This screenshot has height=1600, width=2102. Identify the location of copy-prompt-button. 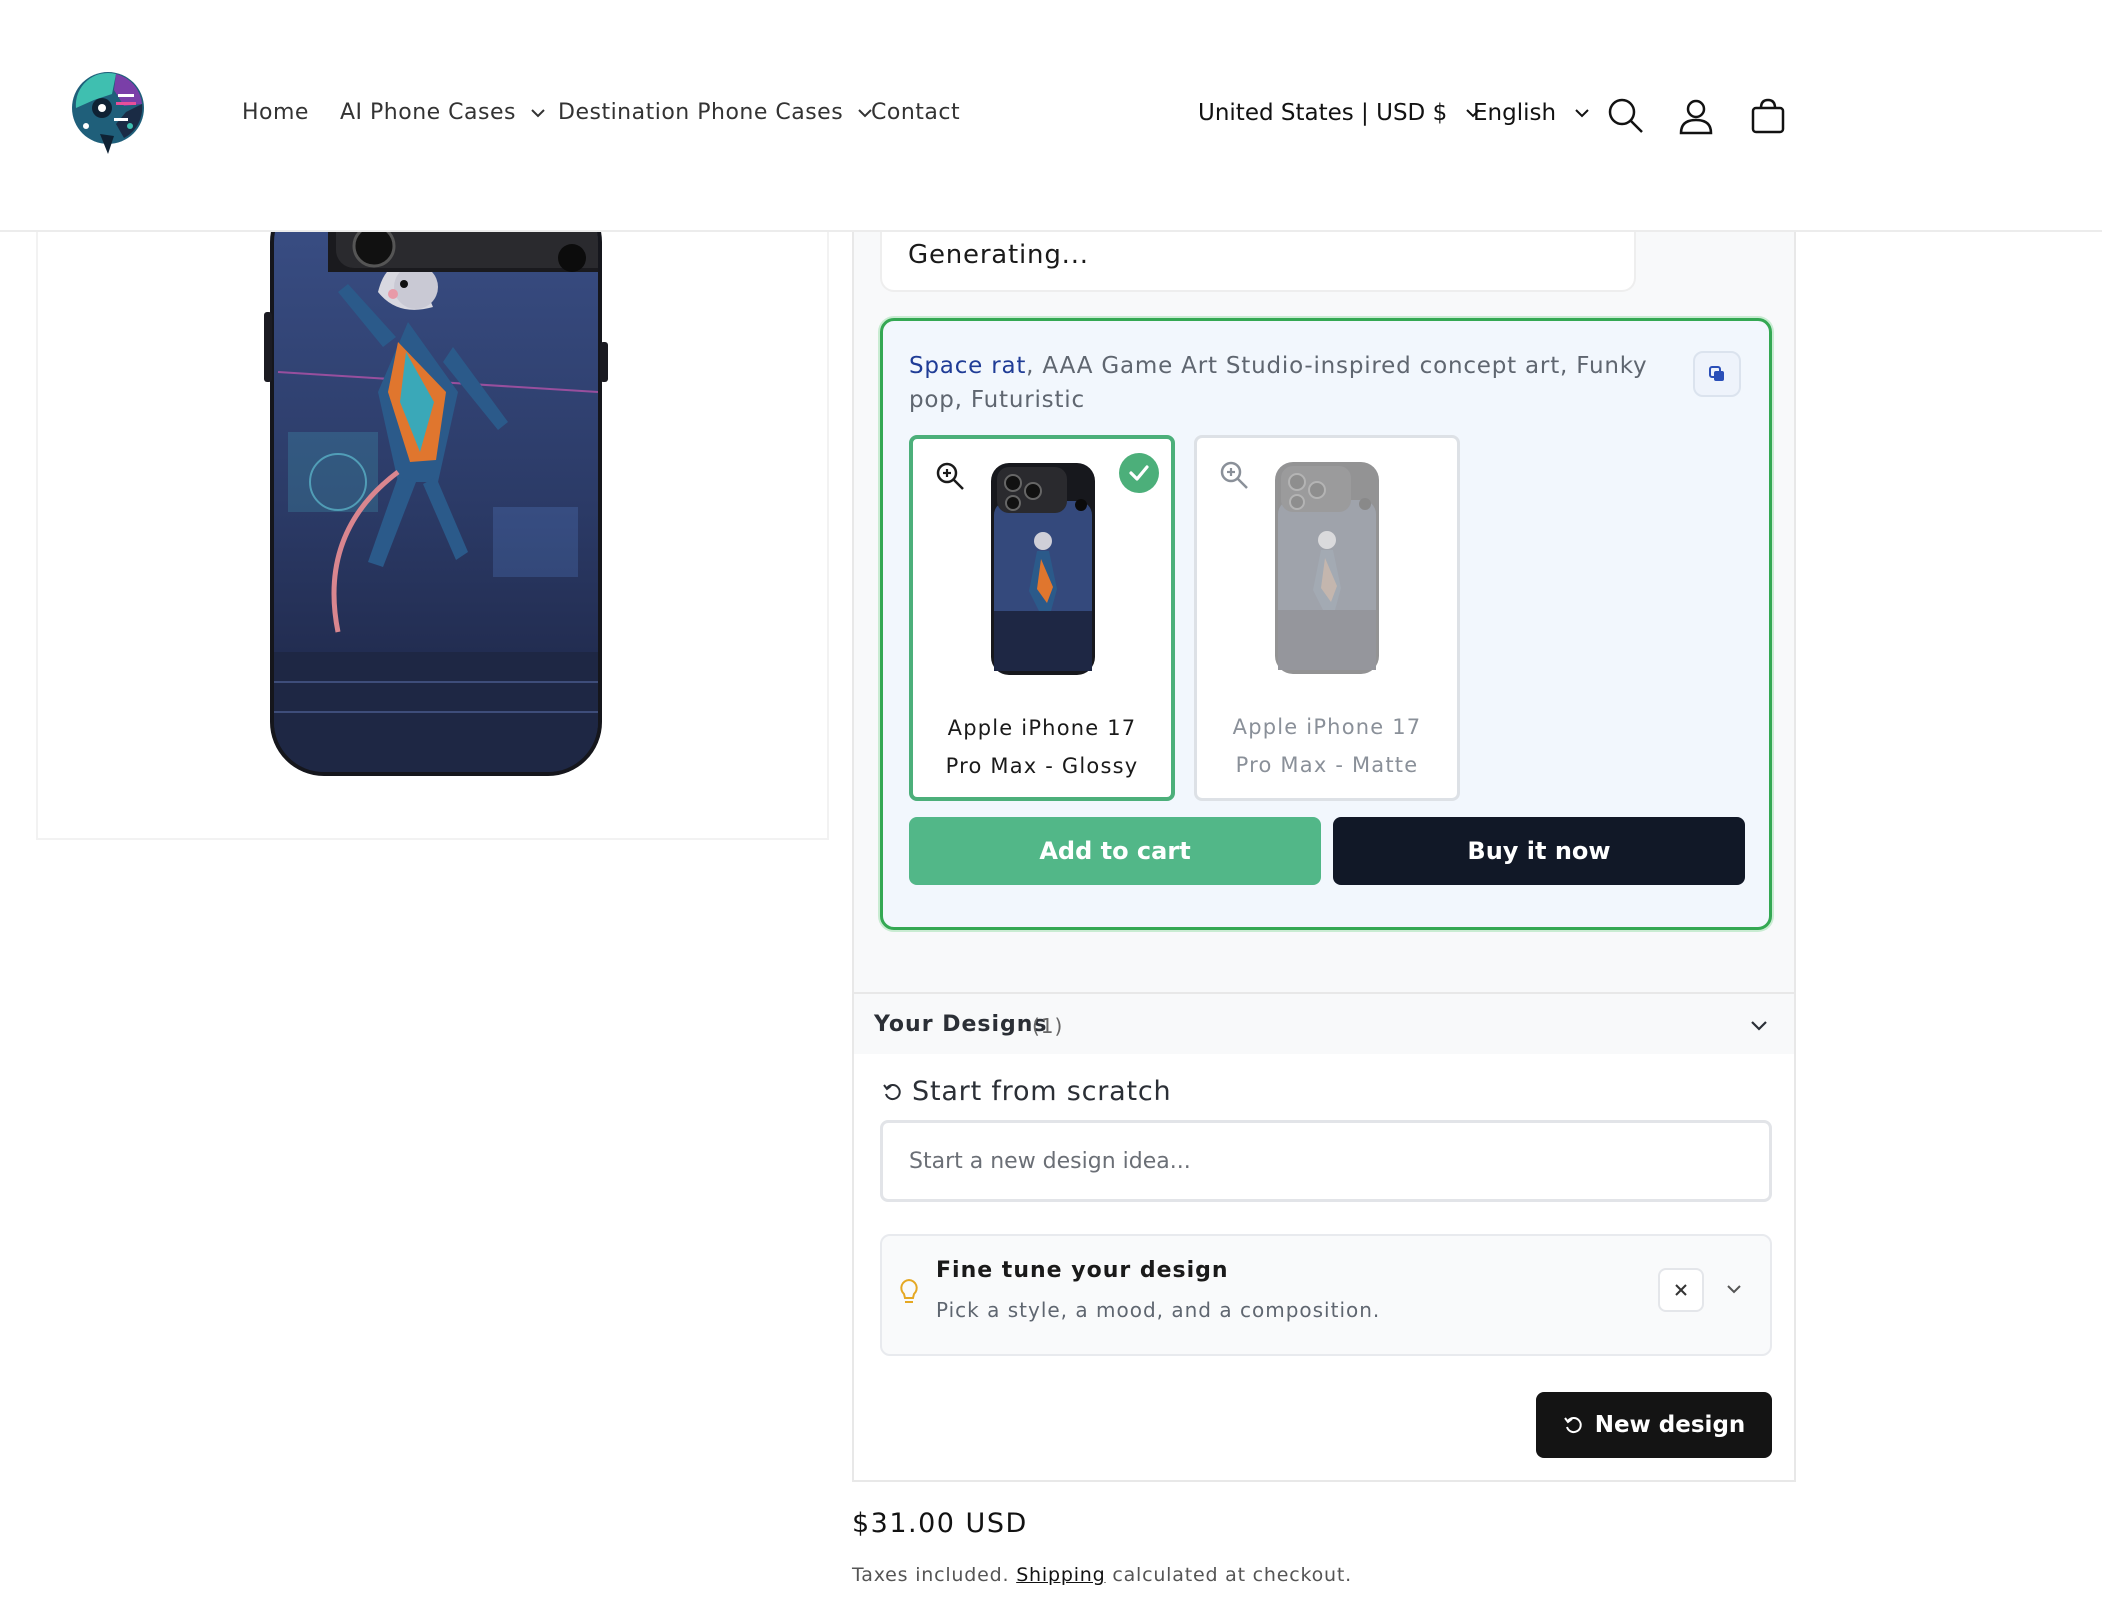
(1717, 374).